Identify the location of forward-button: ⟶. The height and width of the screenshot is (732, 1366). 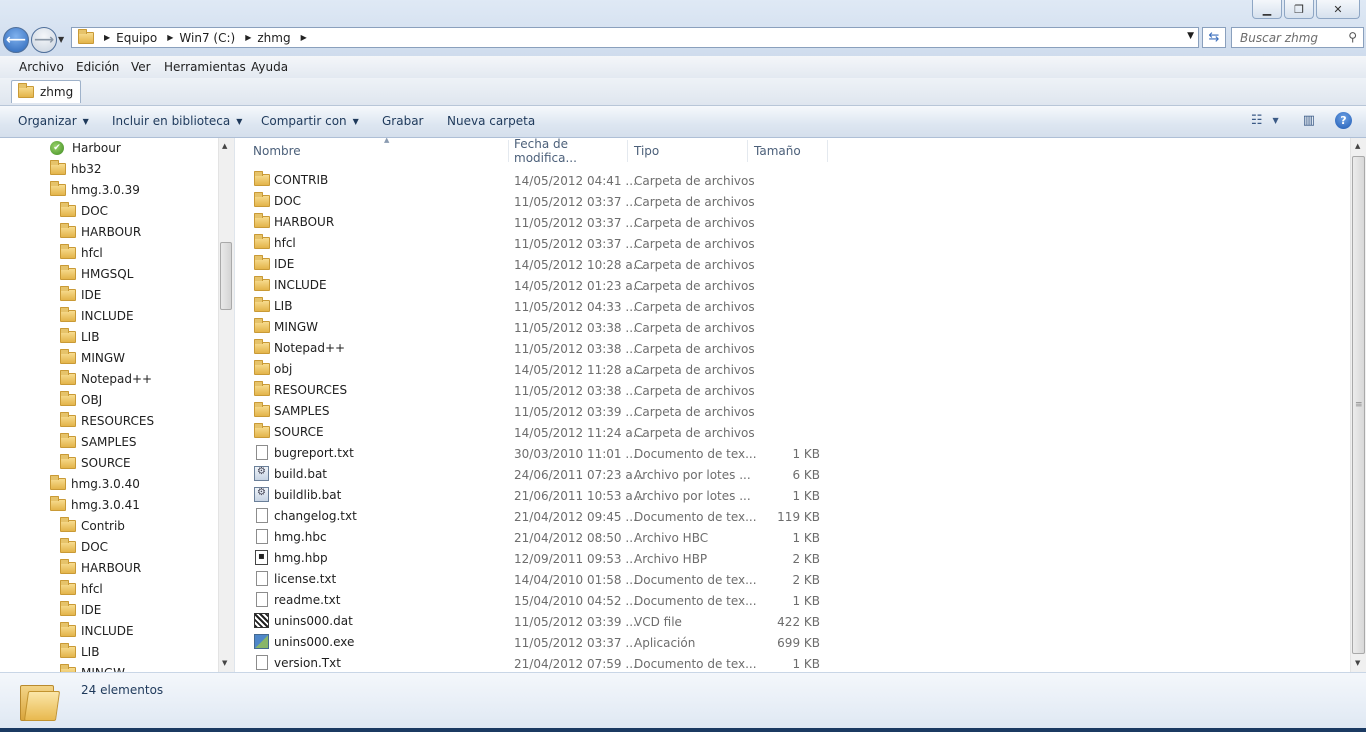
(44, 40).